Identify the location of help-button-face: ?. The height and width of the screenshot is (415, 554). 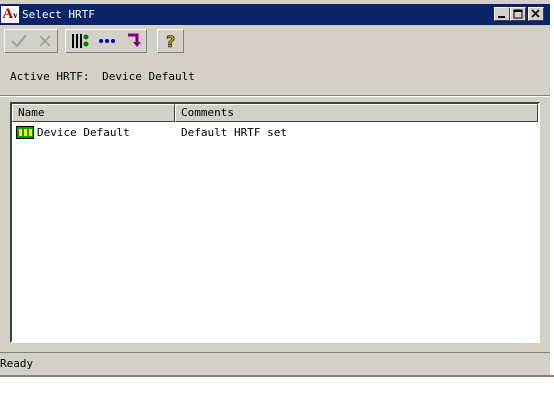
(170, 41).